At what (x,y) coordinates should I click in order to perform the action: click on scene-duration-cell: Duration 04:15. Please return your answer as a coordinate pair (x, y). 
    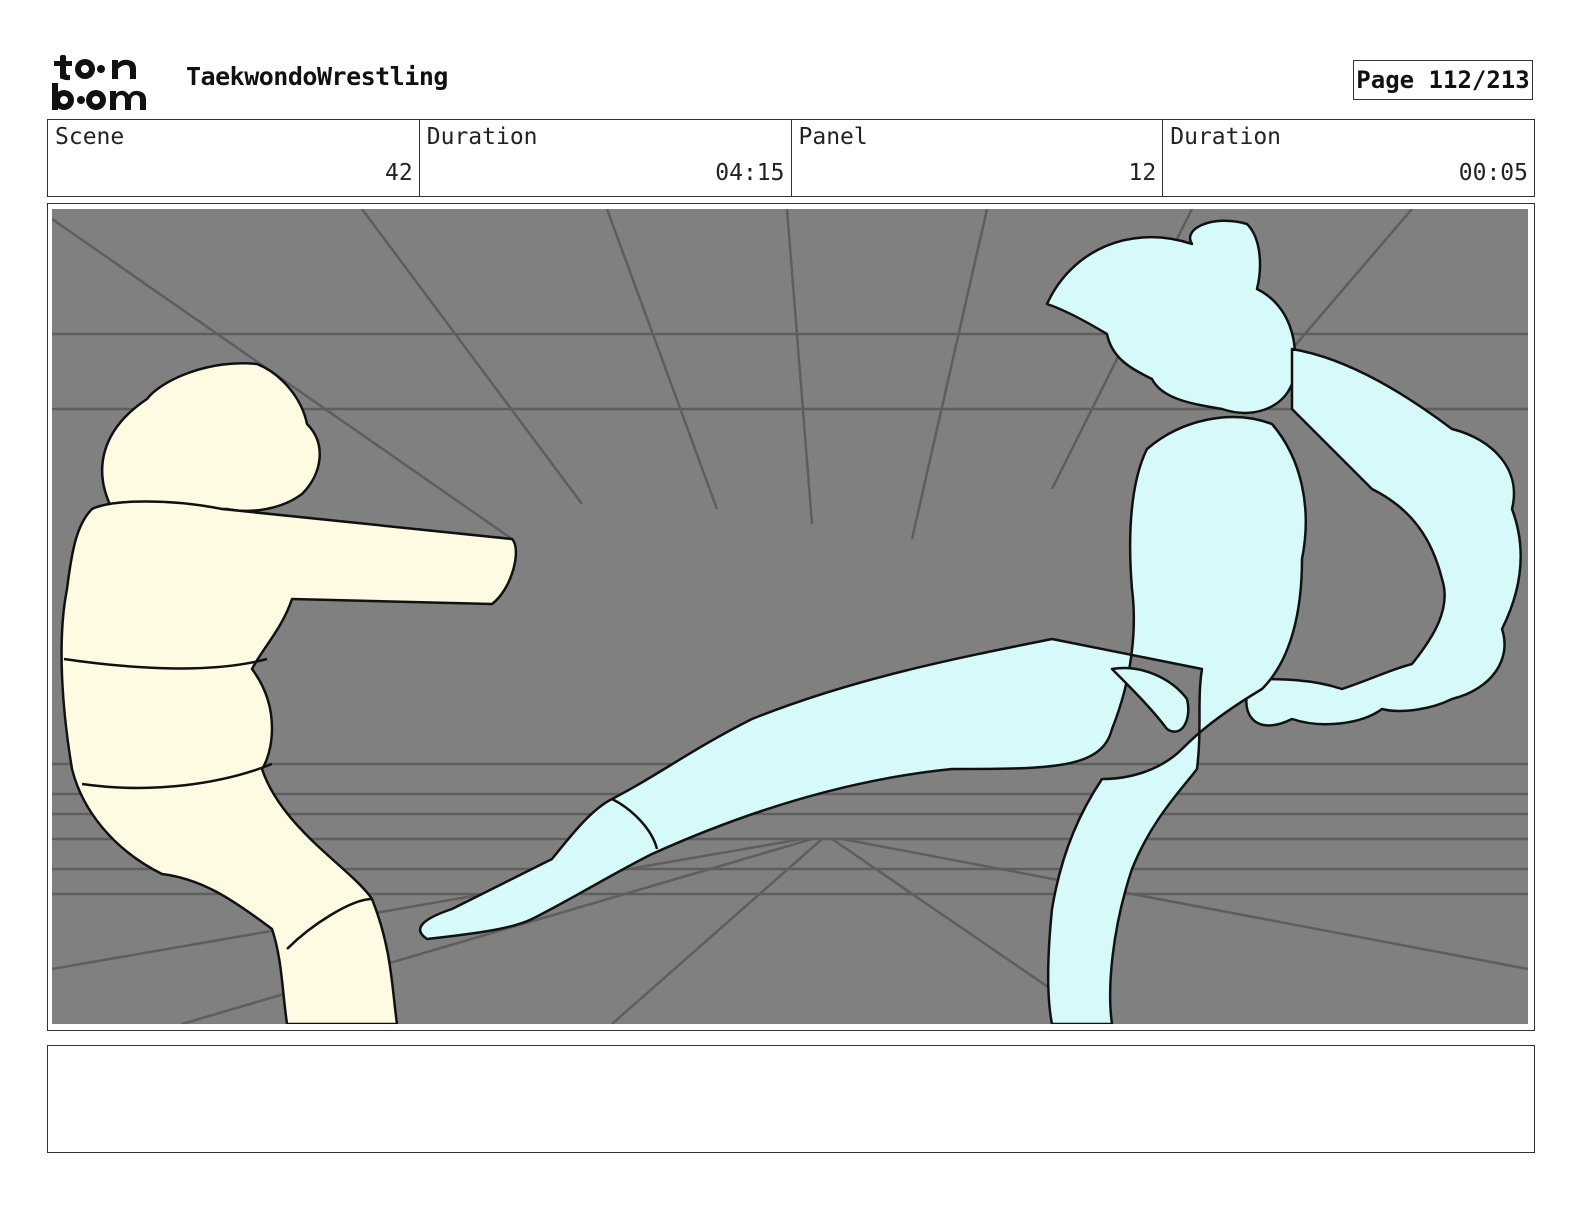
    Looking at the image, I should click on (606, 158).